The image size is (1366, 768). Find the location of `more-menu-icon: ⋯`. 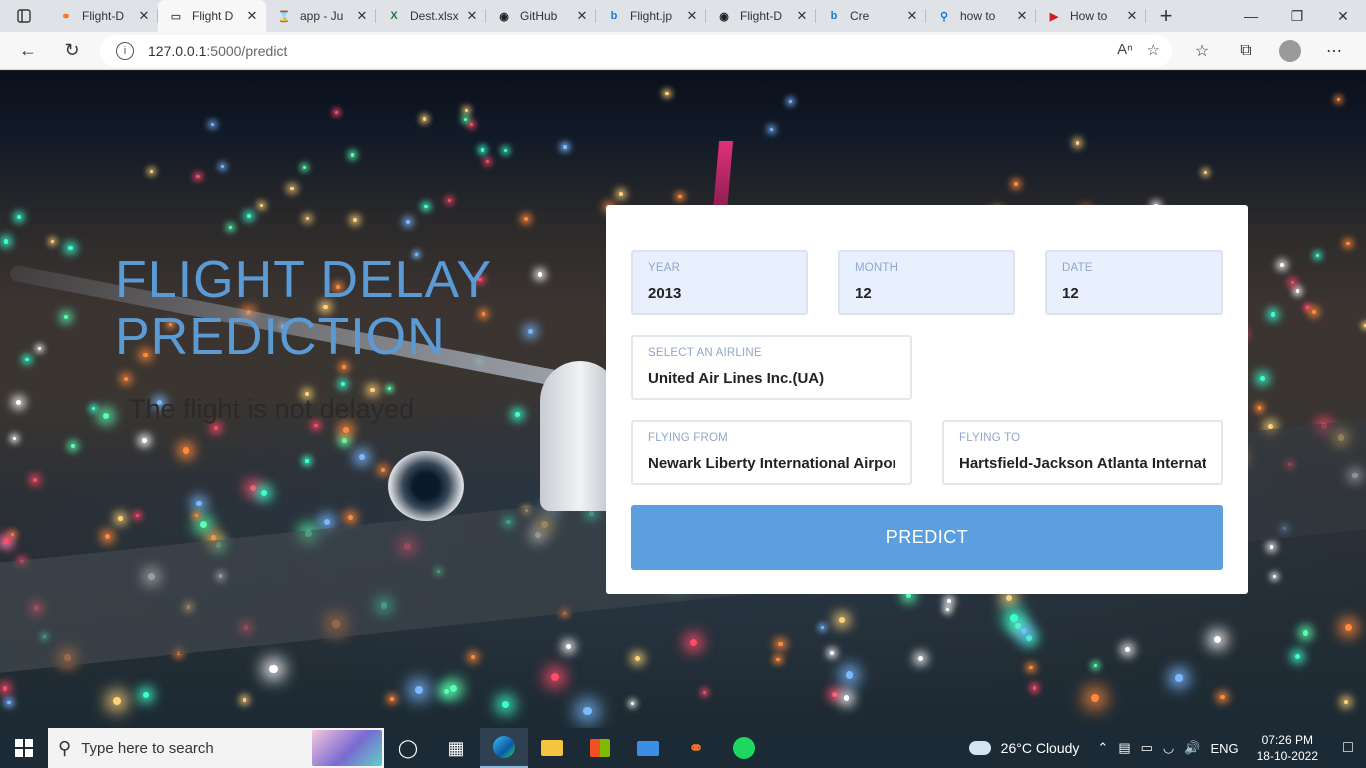

more-menu-icon: ⋯ is located at coordinates (1334, 51).